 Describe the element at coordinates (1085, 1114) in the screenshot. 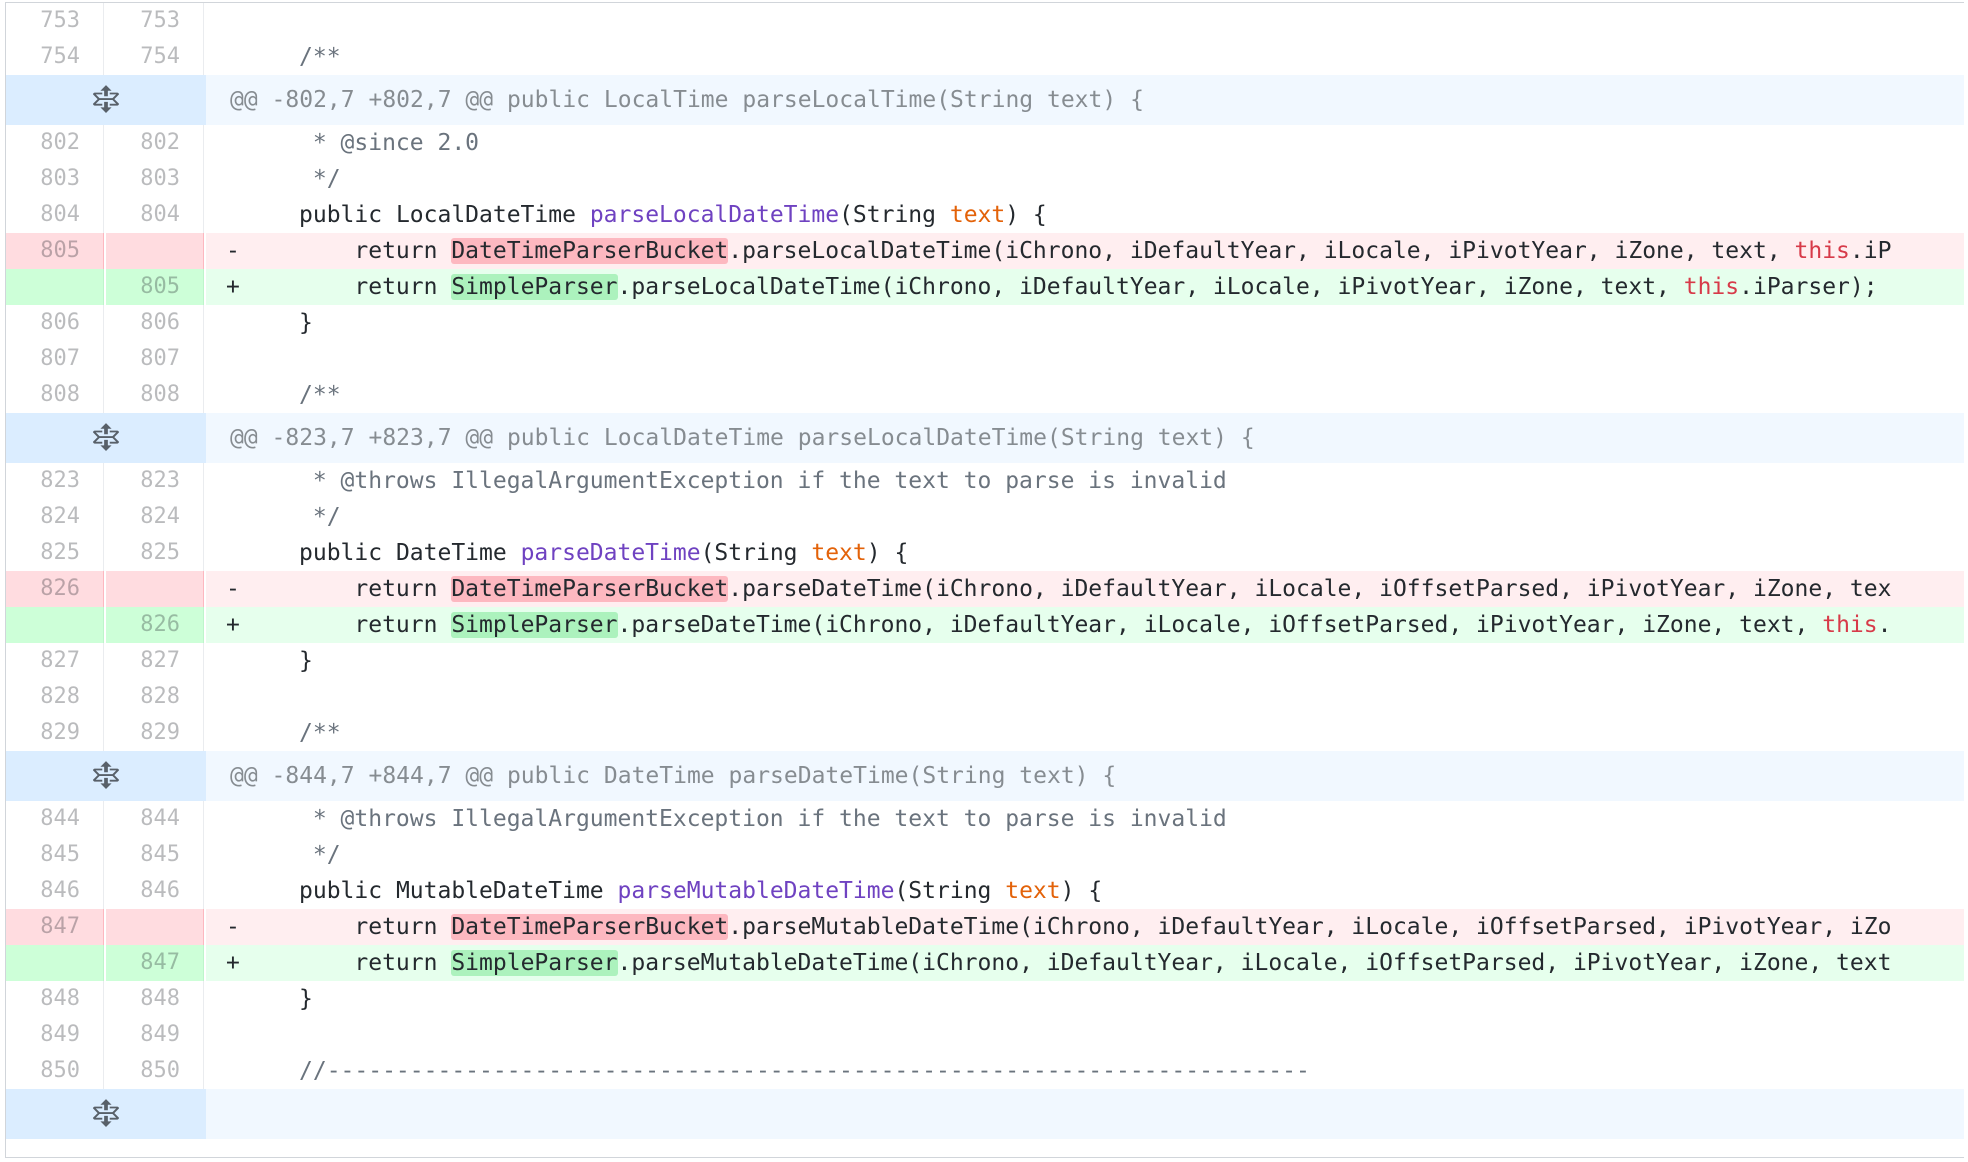

I see `hunk-code` at that location.